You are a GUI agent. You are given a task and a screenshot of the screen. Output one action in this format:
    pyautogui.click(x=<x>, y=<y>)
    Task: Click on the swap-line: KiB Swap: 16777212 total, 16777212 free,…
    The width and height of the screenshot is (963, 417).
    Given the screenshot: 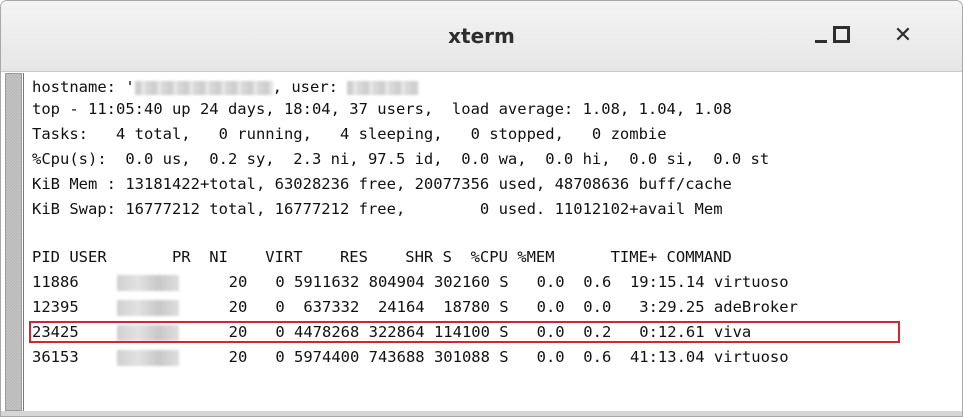 What is the action you would take?
    pyautogui.click(x=377, y=209)
    